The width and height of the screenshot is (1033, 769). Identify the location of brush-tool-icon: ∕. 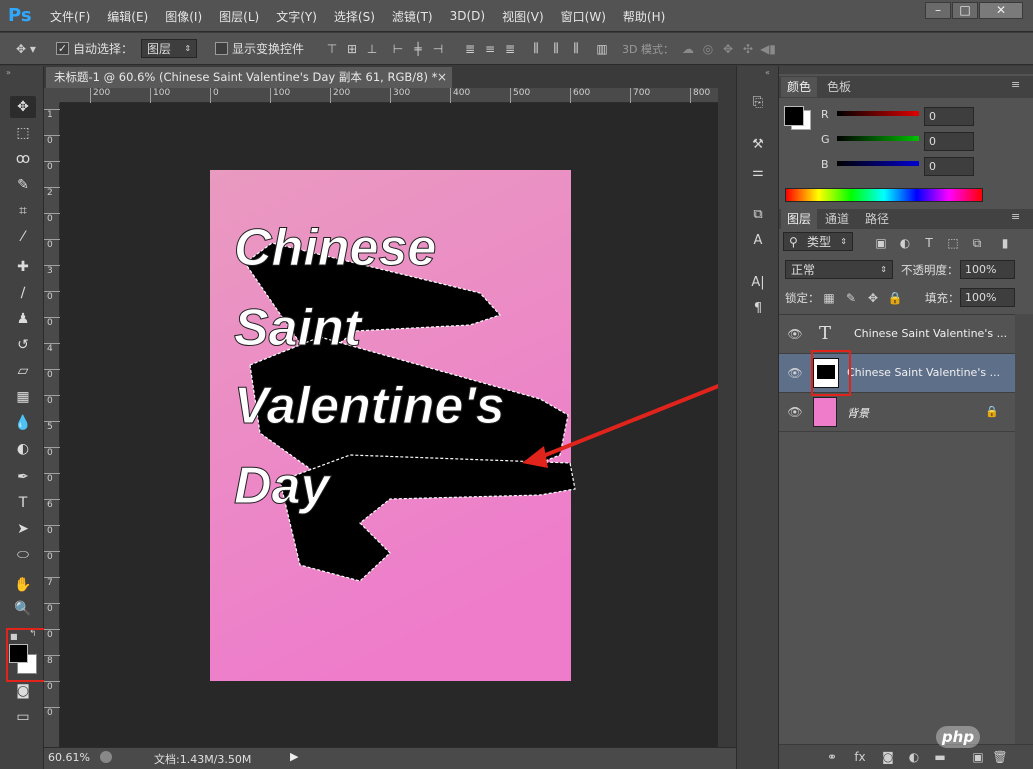
(23, 293).